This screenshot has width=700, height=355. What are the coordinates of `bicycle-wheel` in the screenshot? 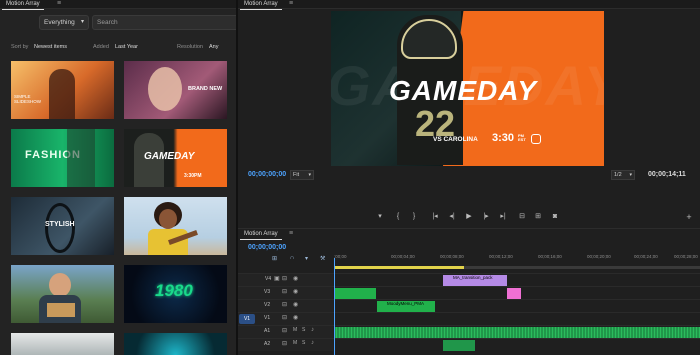 It's located at (60, 228).